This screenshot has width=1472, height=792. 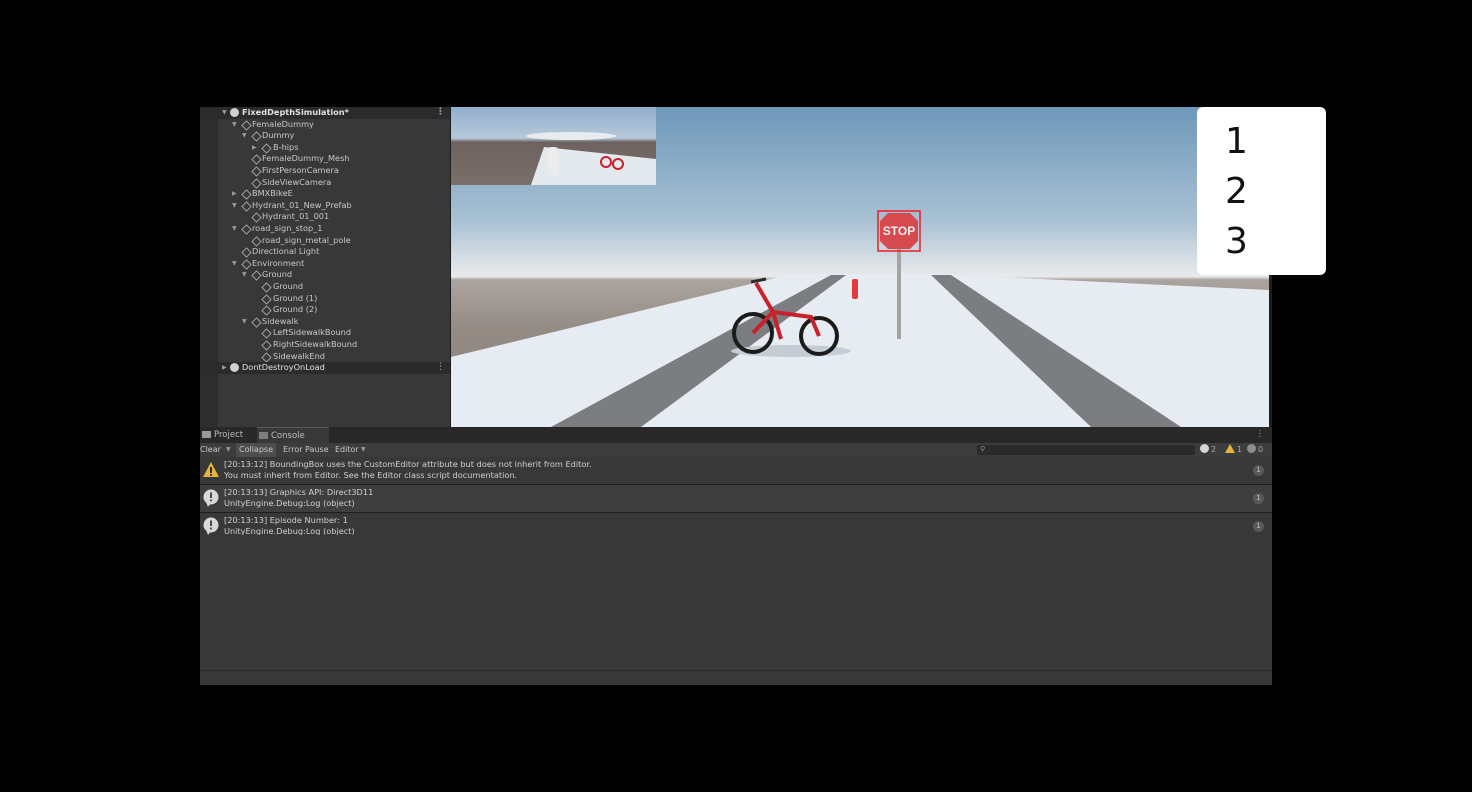 What do you see at coordinates (295, 112) in the screenshot?
I see `scene-name: FixedDepthSimulation*` at bounding box center [295, 112].